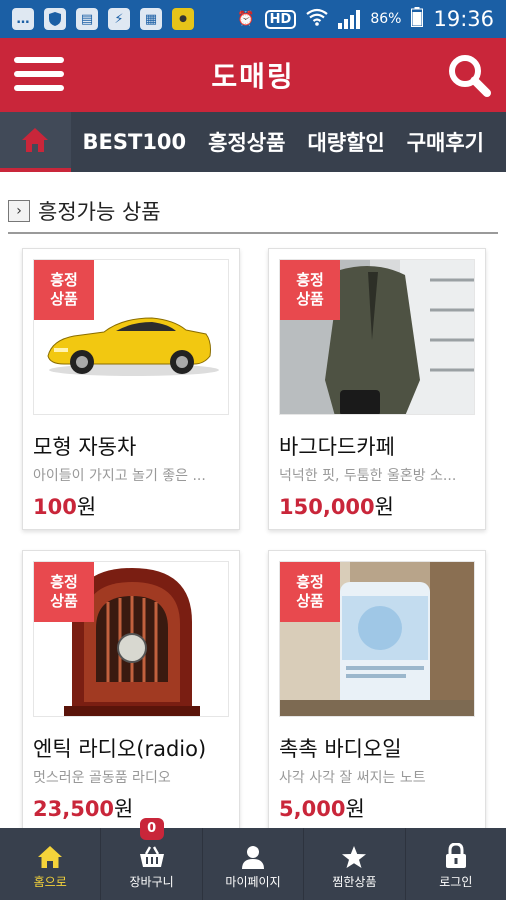 This screenshot has height=900, width=506. I want to click on product-price: 150,000원, so click(336, 507).